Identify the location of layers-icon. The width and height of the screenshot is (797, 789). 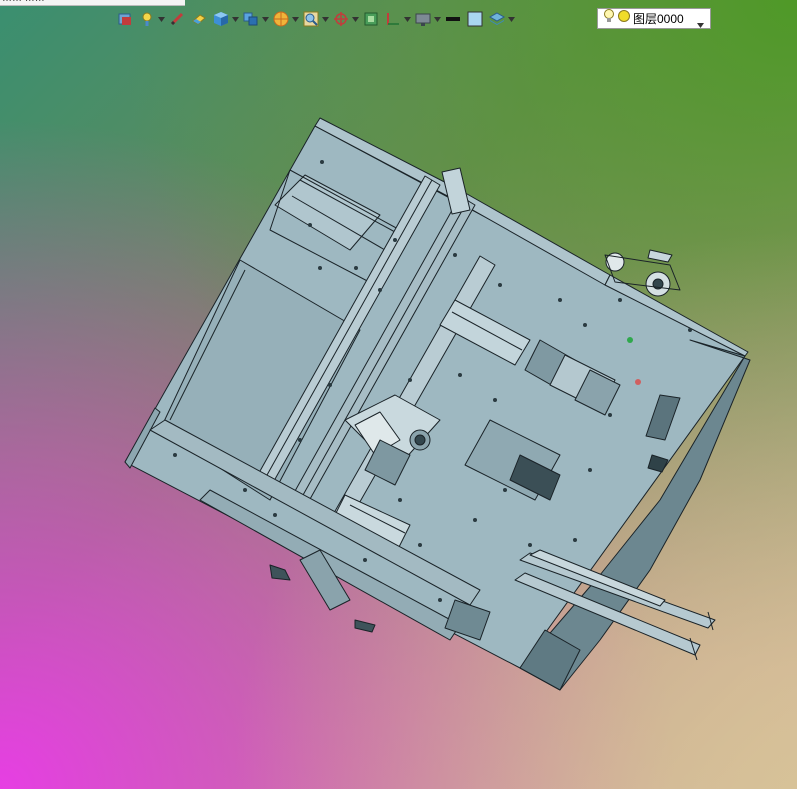
(497, 19).